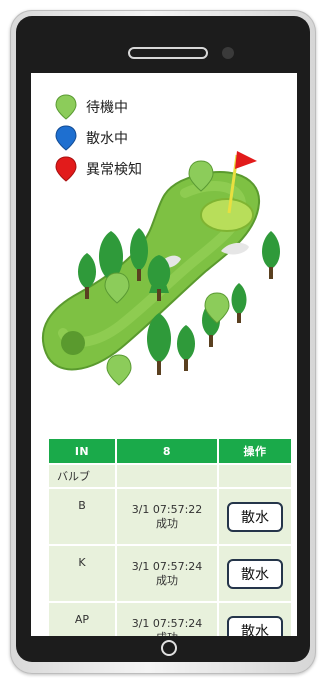 The image size is (327, 678). I want to click on table-header-row: IN 8 操作, so click(170, 451).